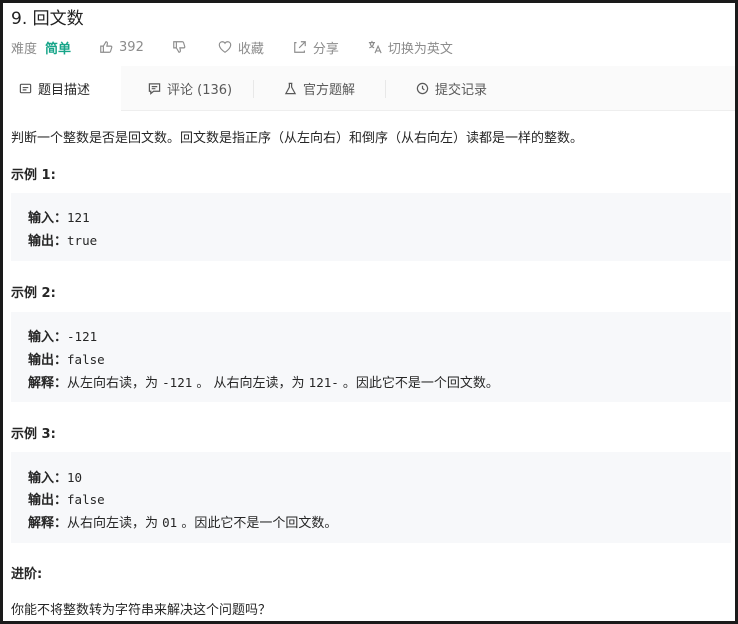  I want to click on tab-label: 提交记录, so click(461, 90).